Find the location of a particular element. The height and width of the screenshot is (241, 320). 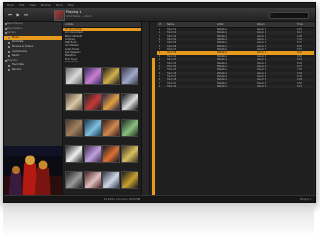

album-label: Album 18 is located at coordinates (91, 189).